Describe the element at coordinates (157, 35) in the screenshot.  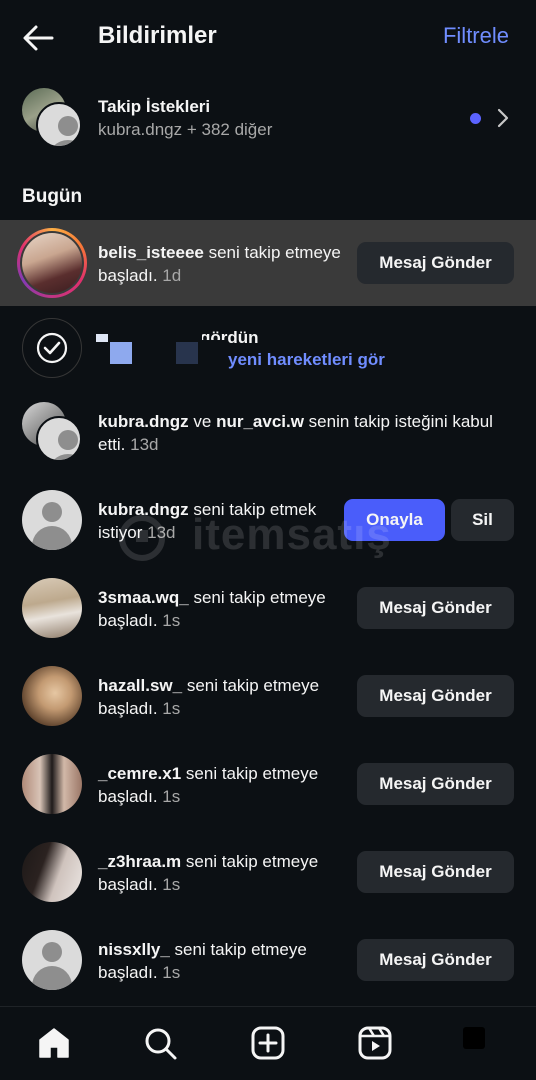
I see `page-title: Bildirimler` at that location.